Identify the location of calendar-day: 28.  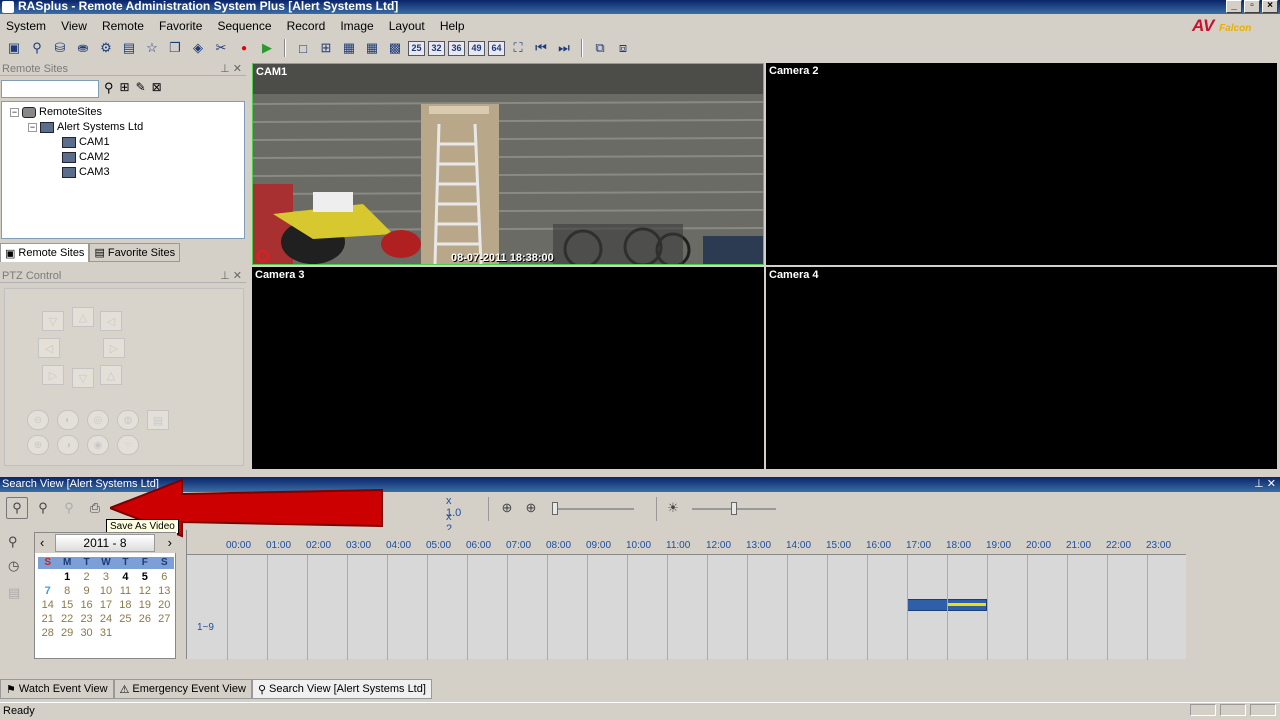
(47, 633).